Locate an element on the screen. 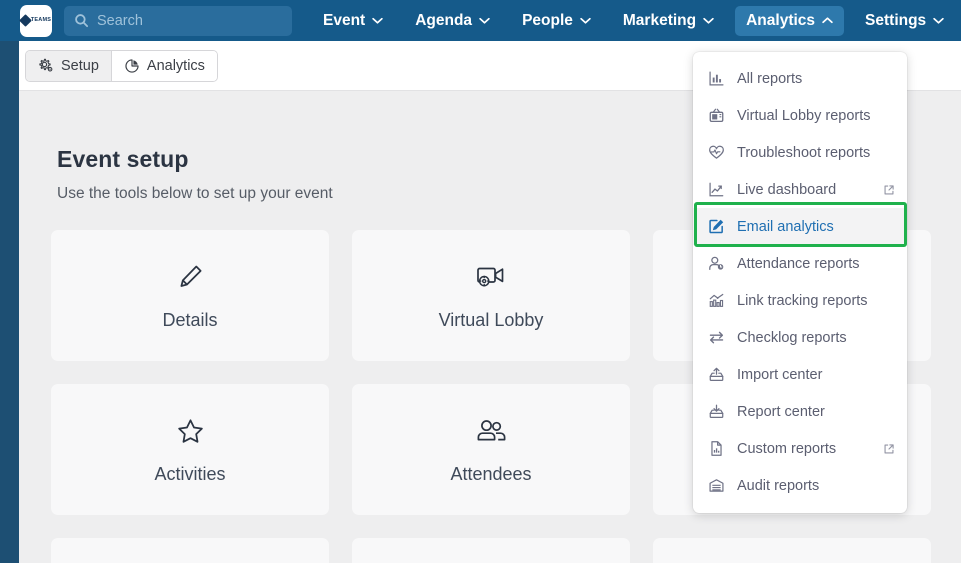 The width and height of the screenshot is (961, 563). nav-item-label: Event is located at coordinates (344, 20).